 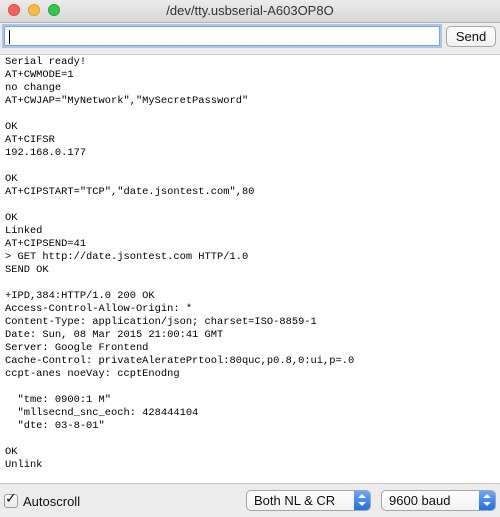 What do you see at coordinates (33, 88) in the screenshot?
I see `output-line: no change` at bounding box center [33, 88].